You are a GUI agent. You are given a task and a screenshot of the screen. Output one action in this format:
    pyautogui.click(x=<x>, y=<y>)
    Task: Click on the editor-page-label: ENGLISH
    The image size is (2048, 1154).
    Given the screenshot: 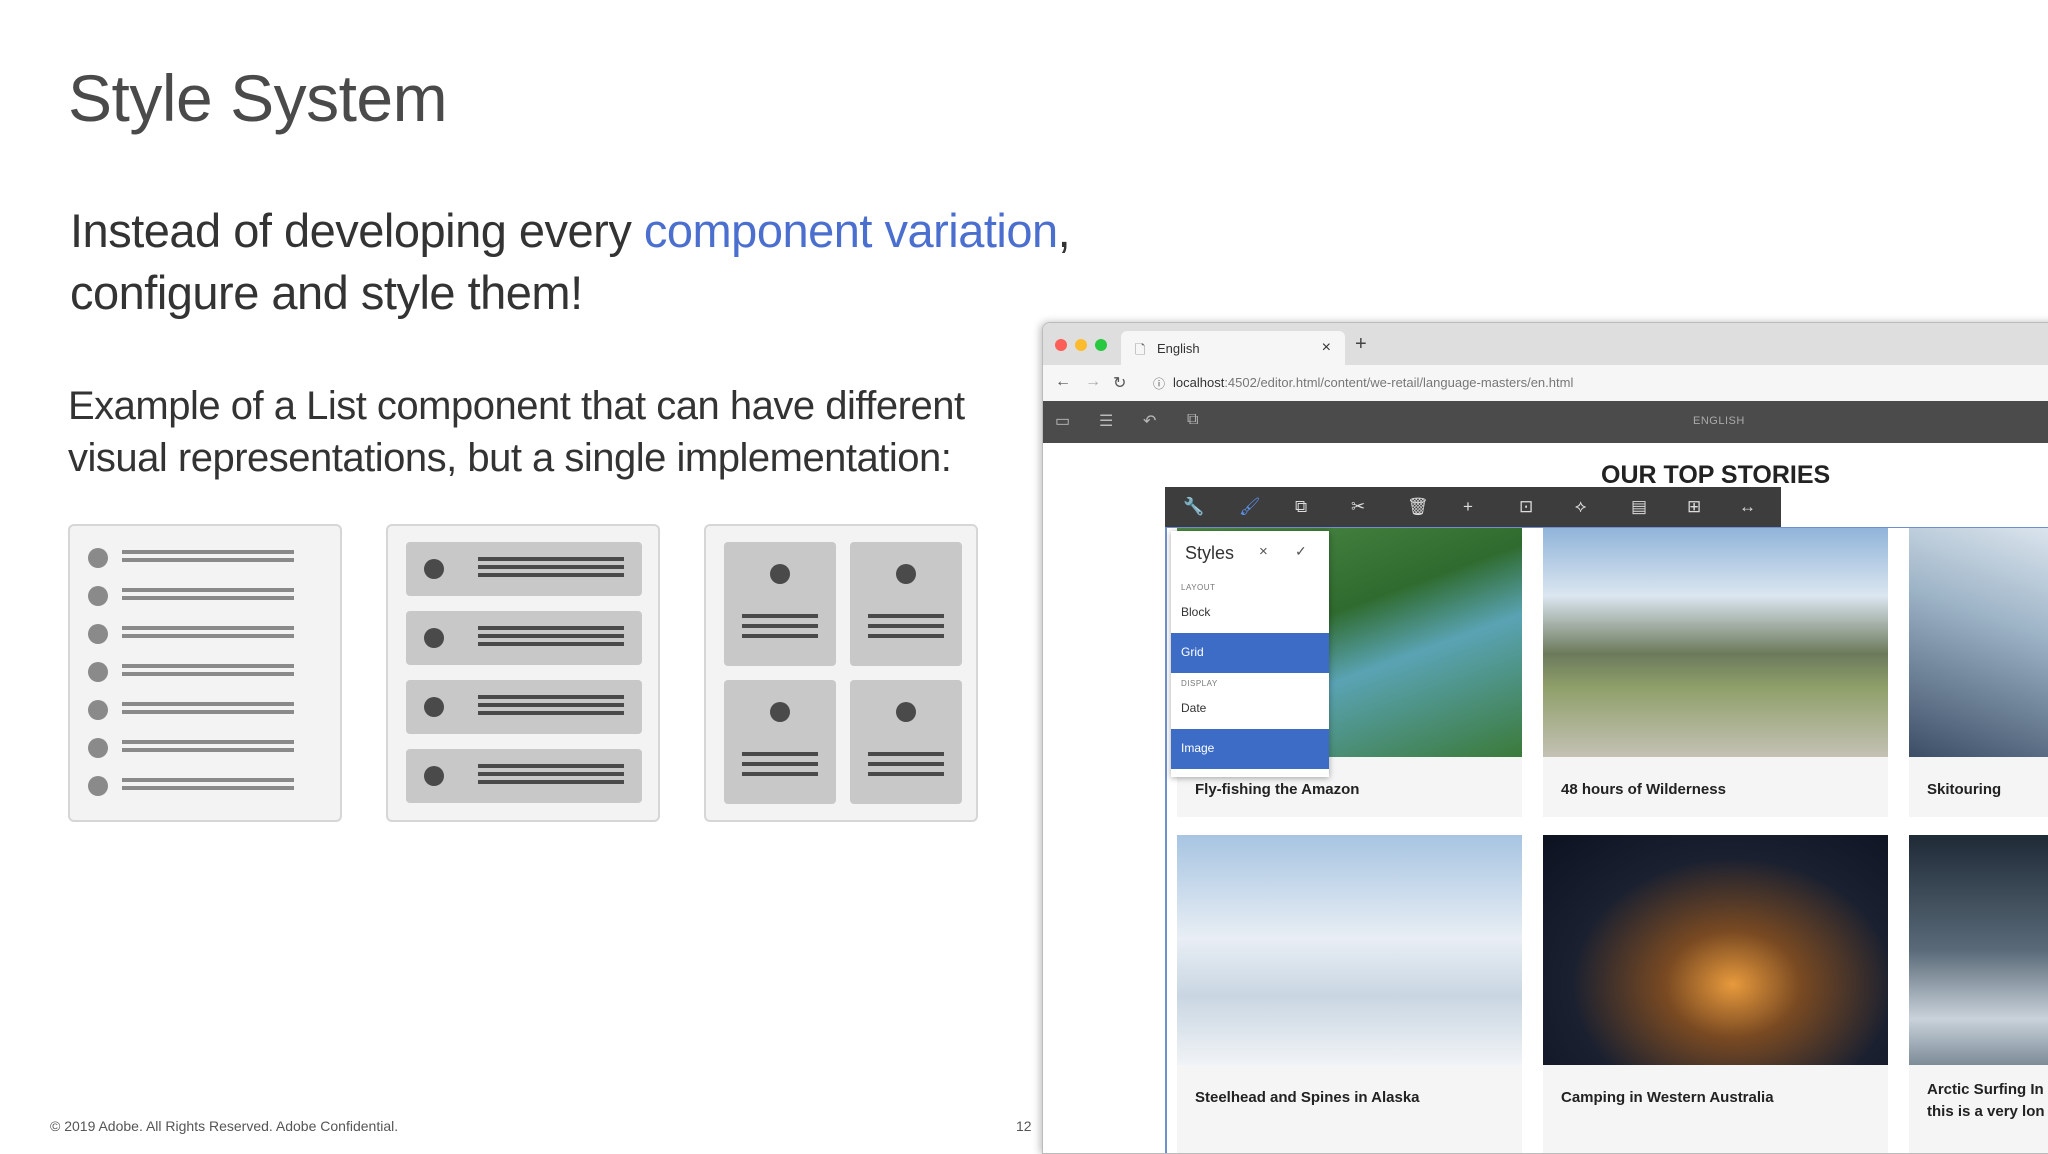 What is the action you would take?
    pyautogui.click(x=1719, y=421)
    